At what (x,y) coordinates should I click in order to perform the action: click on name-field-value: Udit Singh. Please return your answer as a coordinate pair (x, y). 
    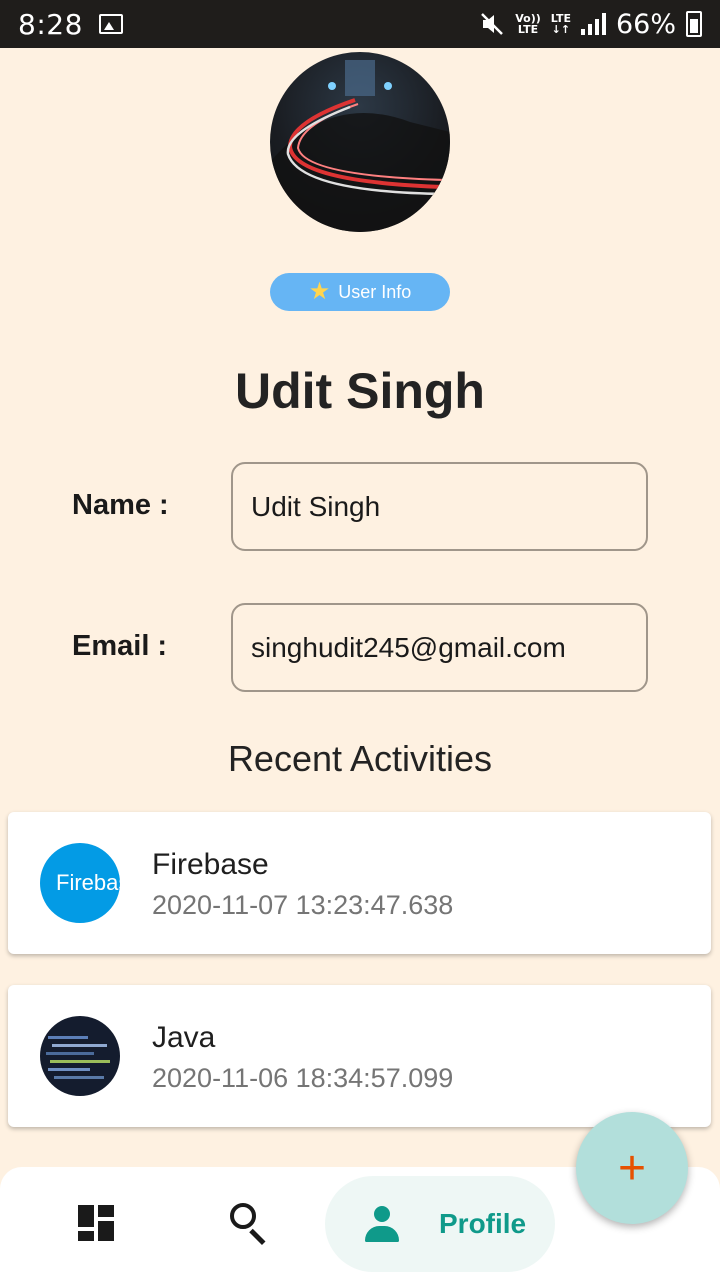
    Looking at the image, I should click on (316, 506).